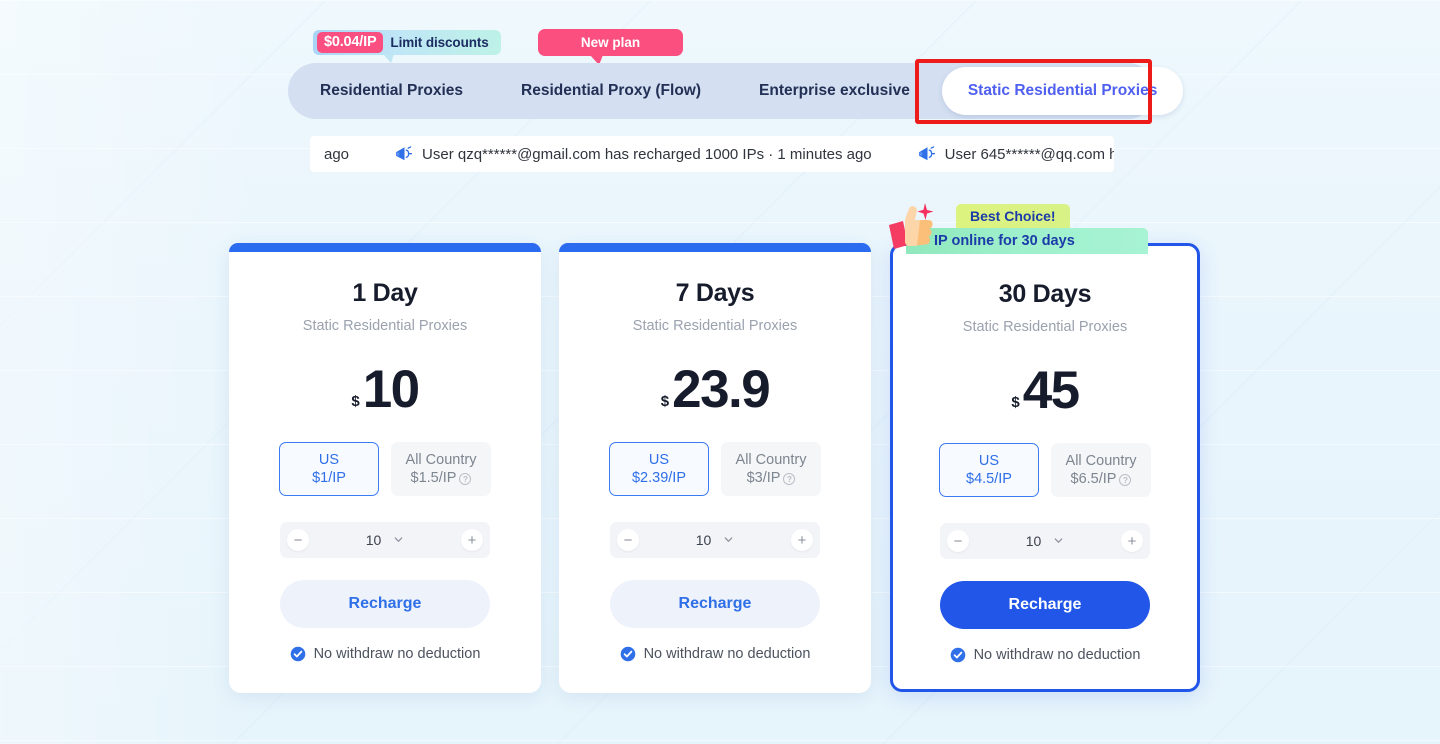 The width and height of the screenshot is (1440, 744). Describe the element at coordinates (329, 469) in the screenshot. I see `region-option-us: US $1/IP` at that location.